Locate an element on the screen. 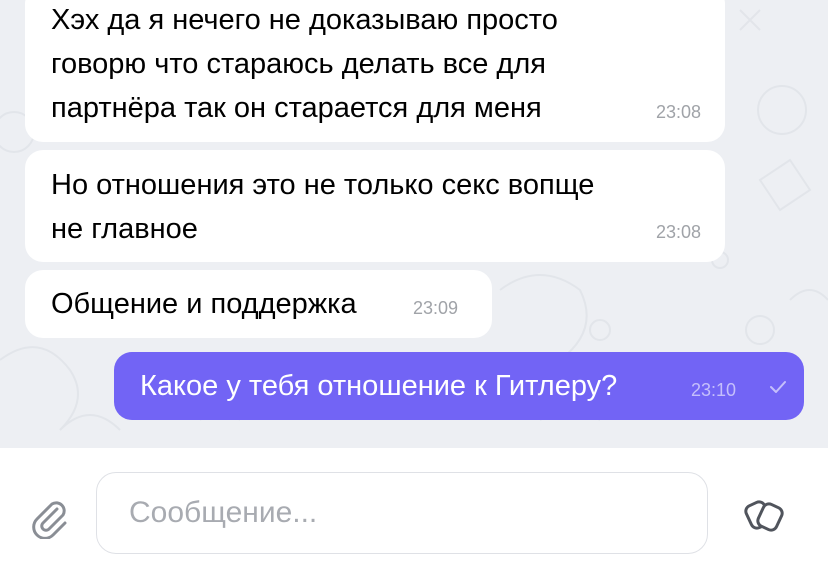 The width and height of the screenshot is (828, 566). message-text: Общение и поддержка is located at coordinates (204, 304).